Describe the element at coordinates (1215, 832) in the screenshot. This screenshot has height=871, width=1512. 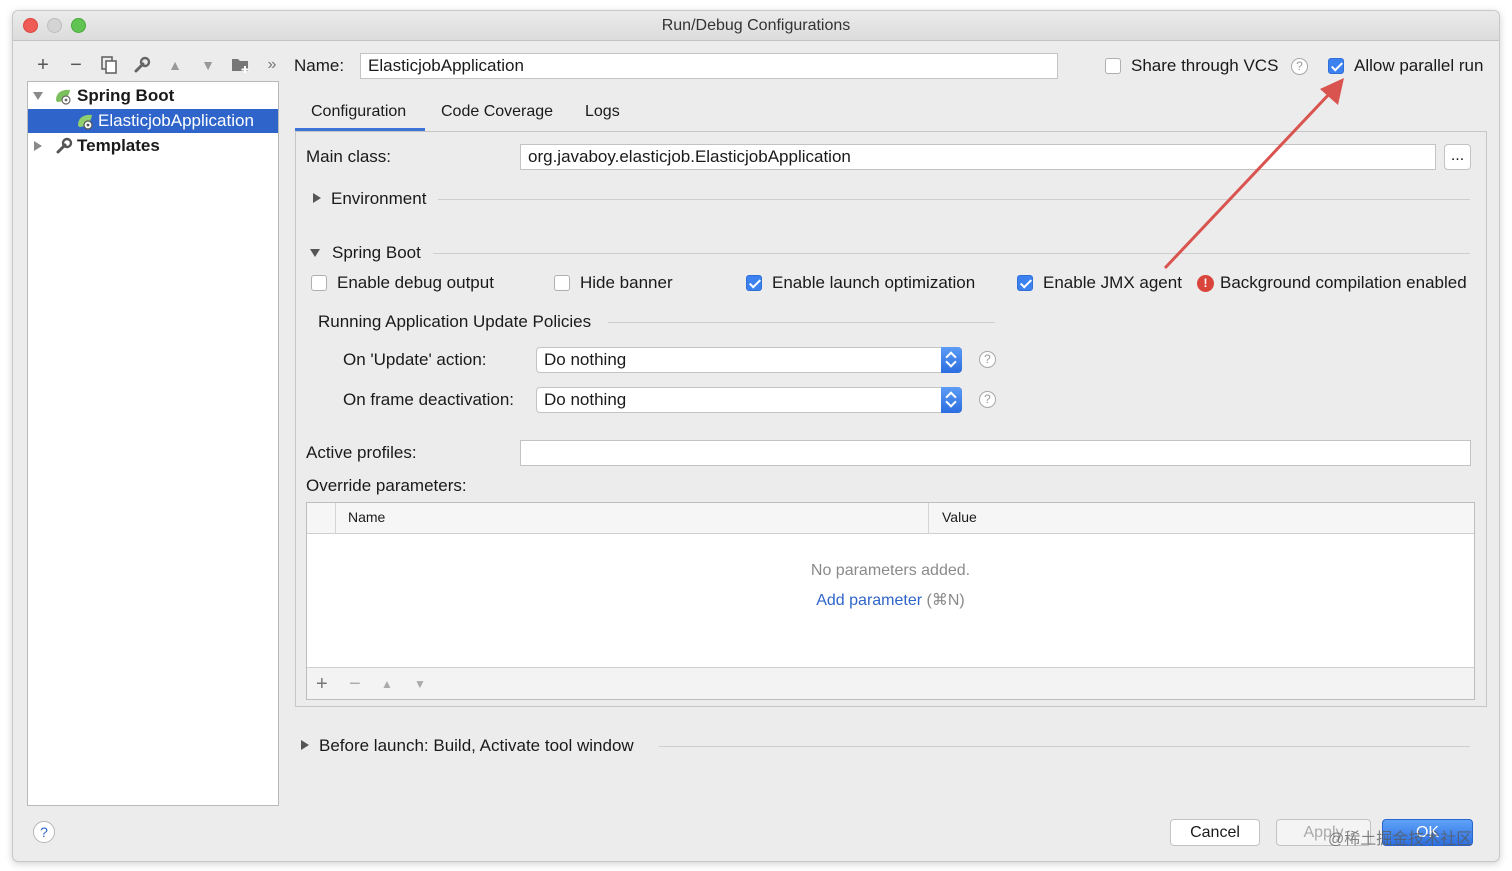
I see `cancel-button: Cancel` at that location.